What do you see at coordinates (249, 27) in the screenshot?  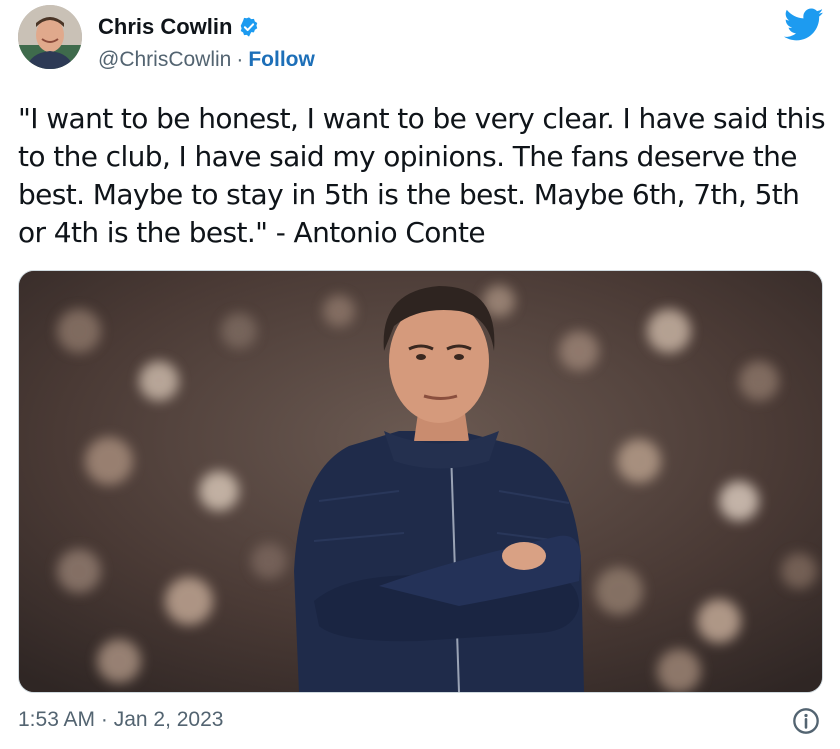 I see `verified-badge-icon` at bounding box center [249, 27].